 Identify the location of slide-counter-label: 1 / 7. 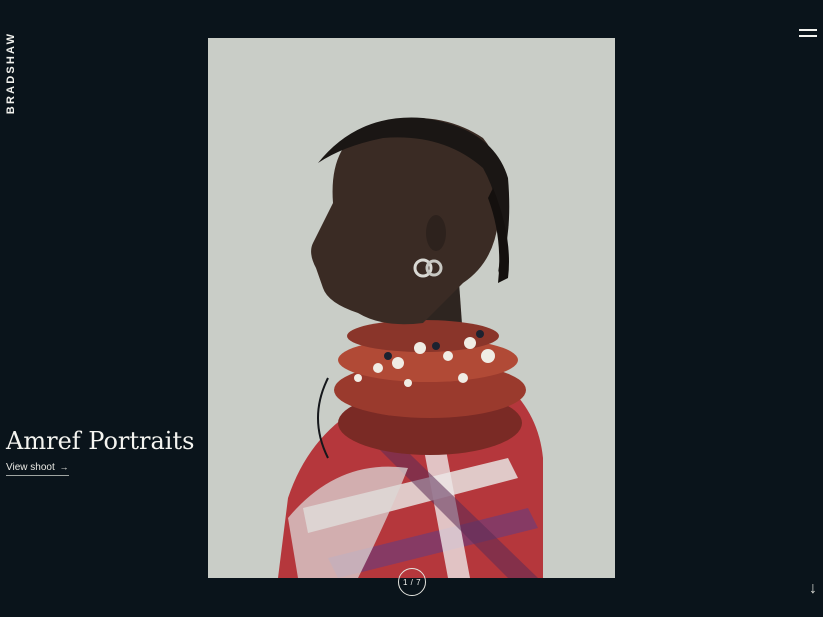
(412, 582).